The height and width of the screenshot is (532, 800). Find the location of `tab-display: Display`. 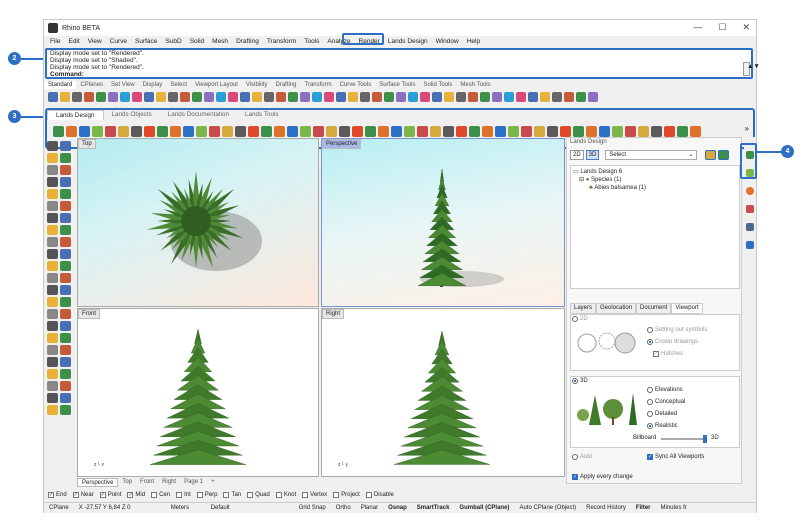

tab-display: Display is located at coordinates (153, 85).